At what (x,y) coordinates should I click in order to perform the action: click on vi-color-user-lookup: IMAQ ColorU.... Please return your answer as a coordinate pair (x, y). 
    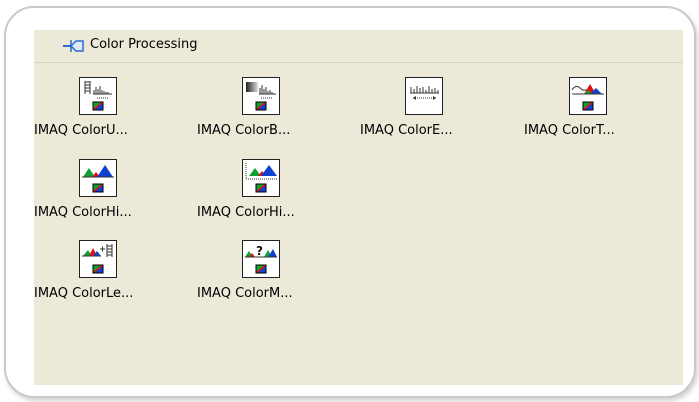
    Looking at the image, I should click on (99, 112).